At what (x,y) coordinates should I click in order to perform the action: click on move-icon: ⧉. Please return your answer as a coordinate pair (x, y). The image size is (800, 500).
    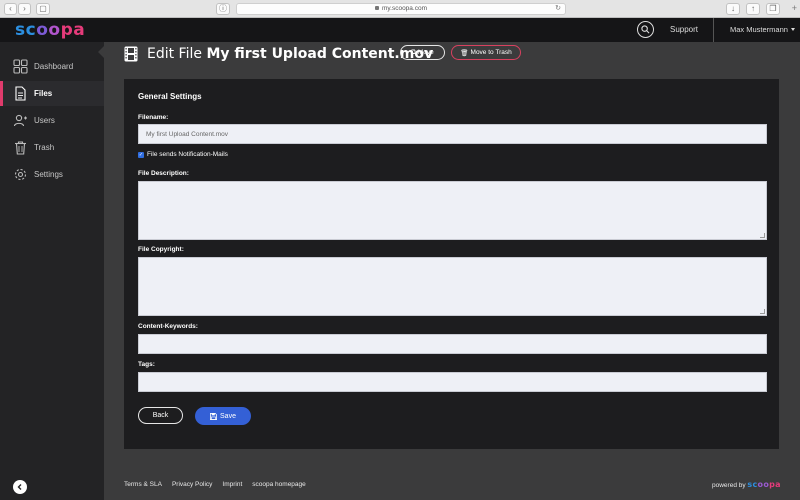
    Looking at the image, I should click on (413, 52).